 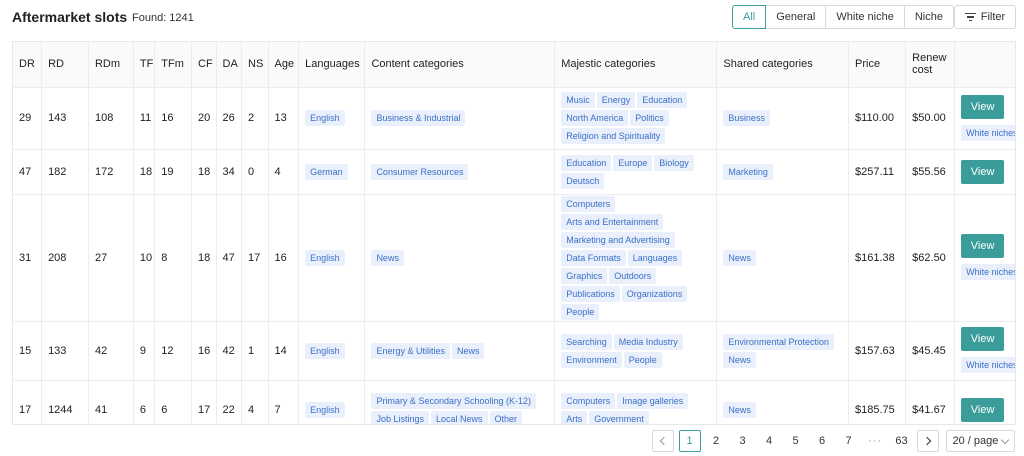 I want to click on majestic-category-tag: Media Industry, so click(x=648, y=341).